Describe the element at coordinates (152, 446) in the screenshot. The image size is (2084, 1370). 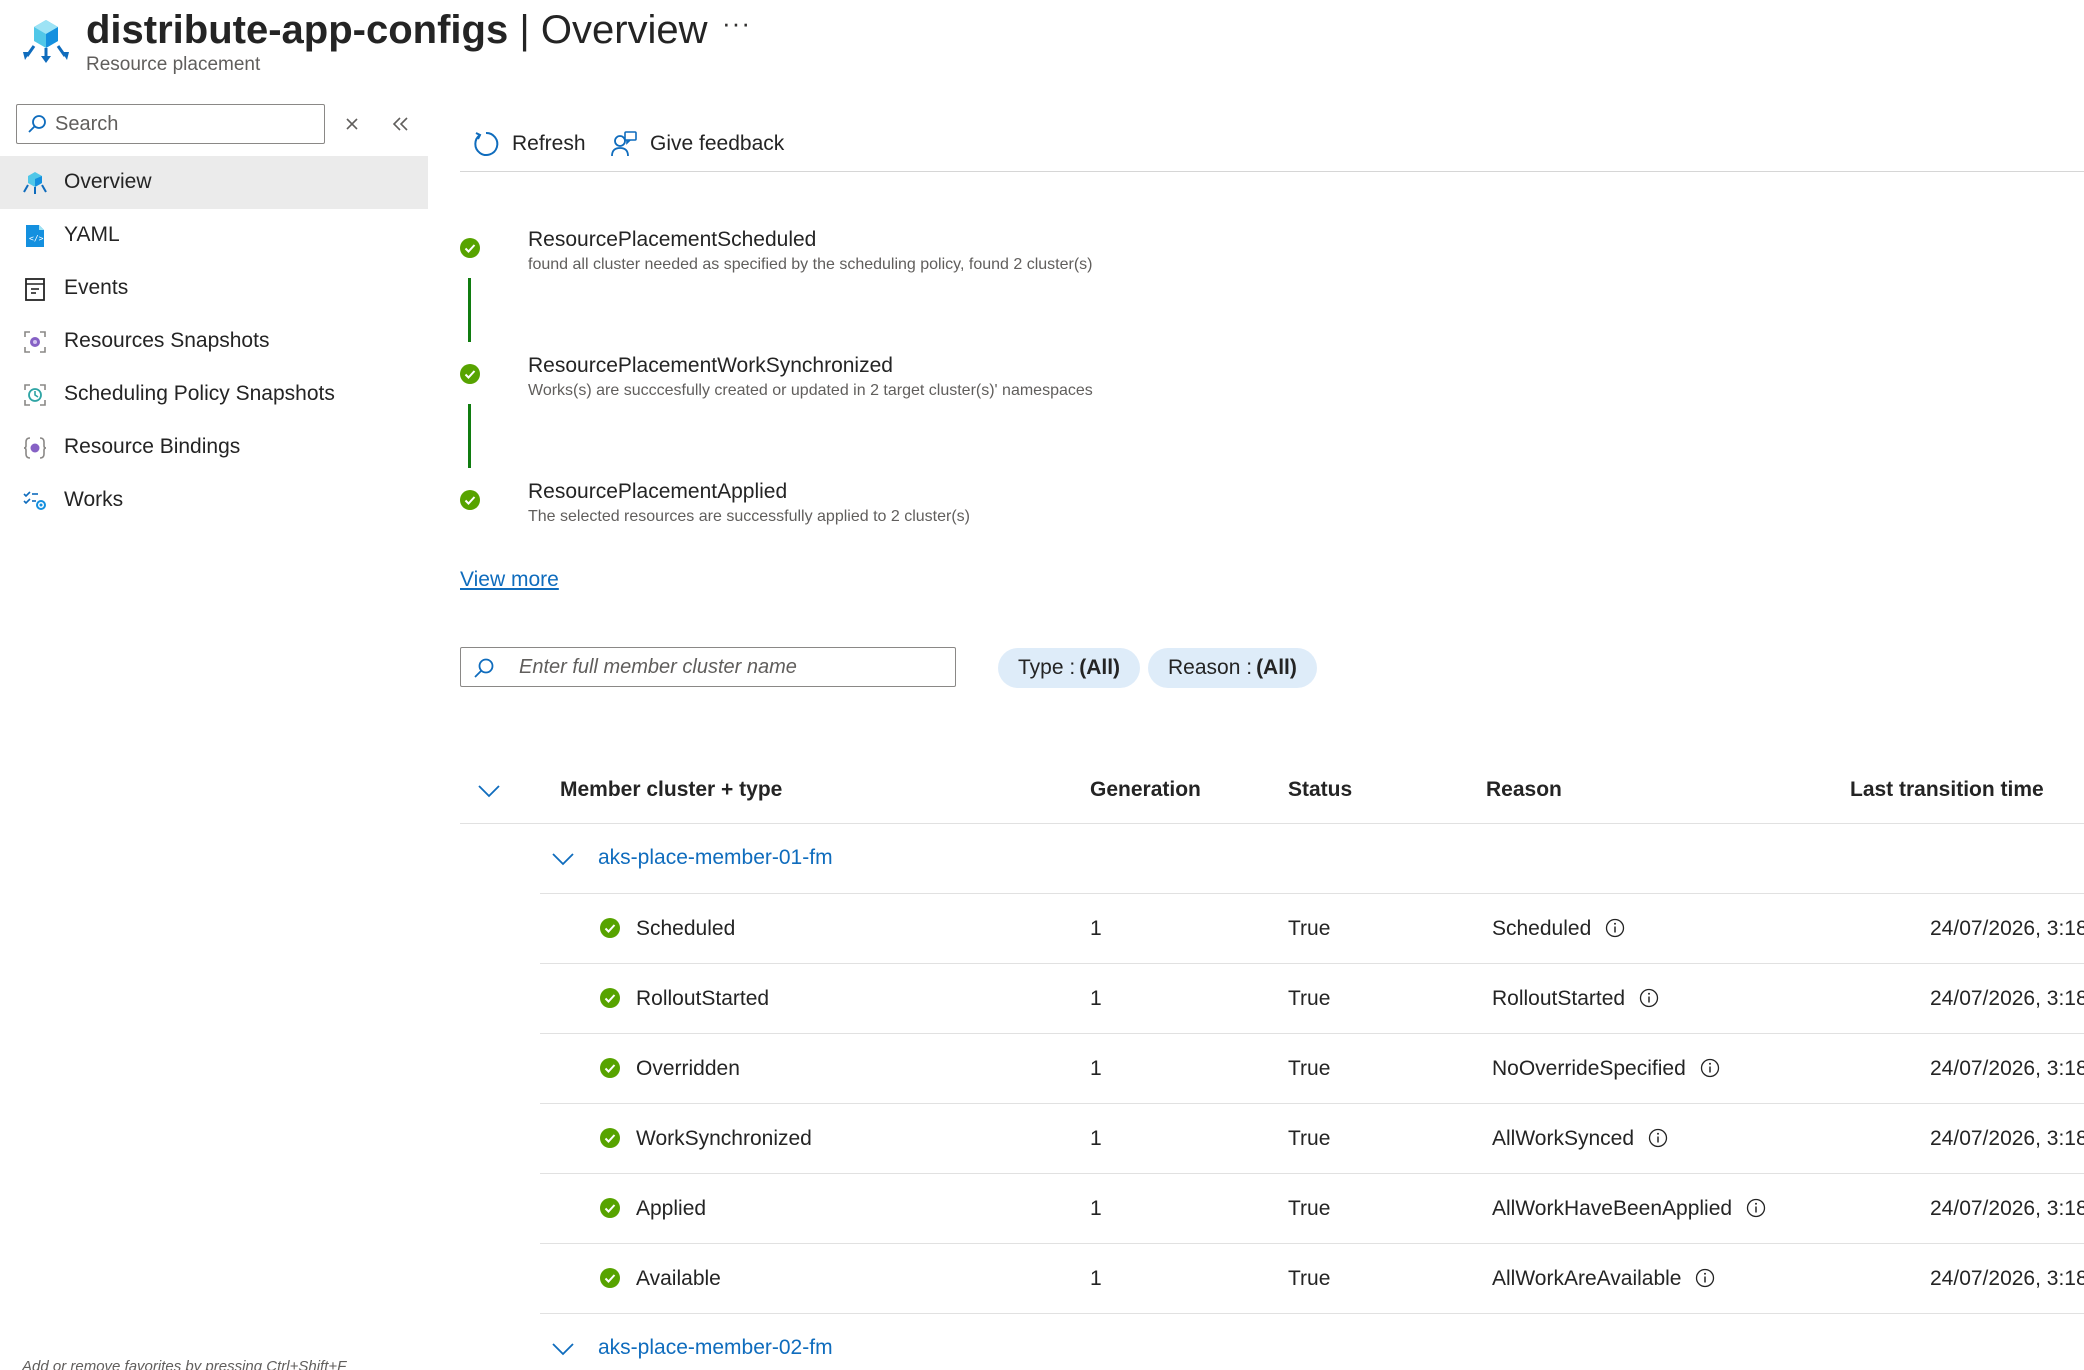
I see `sidebar-item-label: Resource Bindings` at that location.